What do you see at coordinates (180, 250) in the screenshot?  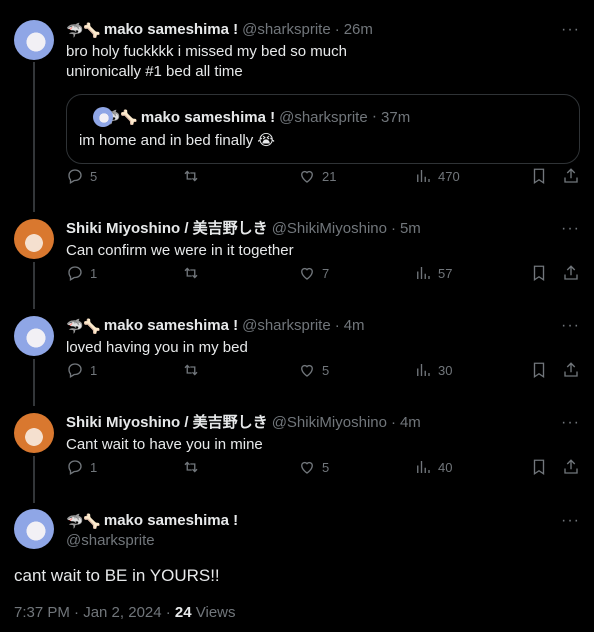 I see `tweet-text: Can confirm we were in it together` at bounding box center [180, 250].